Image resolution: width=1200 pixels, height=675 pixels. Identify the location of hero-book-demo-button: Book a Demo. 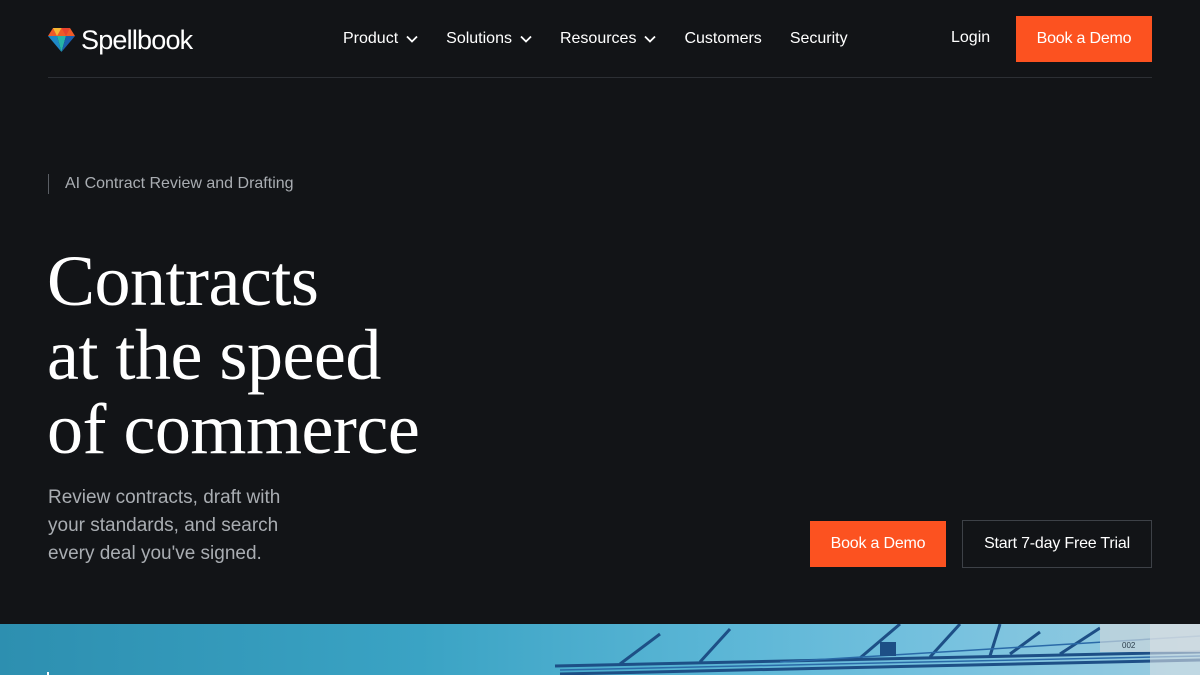
(878, 544).